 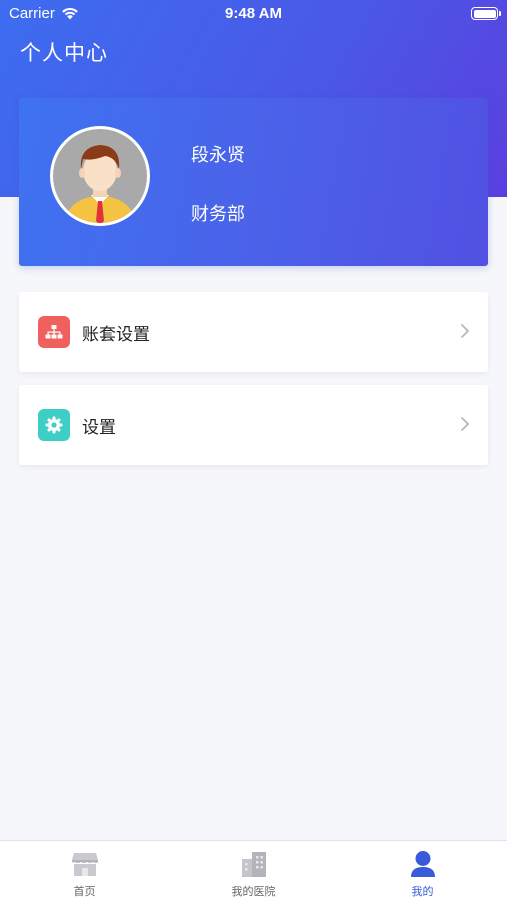 I want to click on tab-label: 首页, so click(x=84, y=891).